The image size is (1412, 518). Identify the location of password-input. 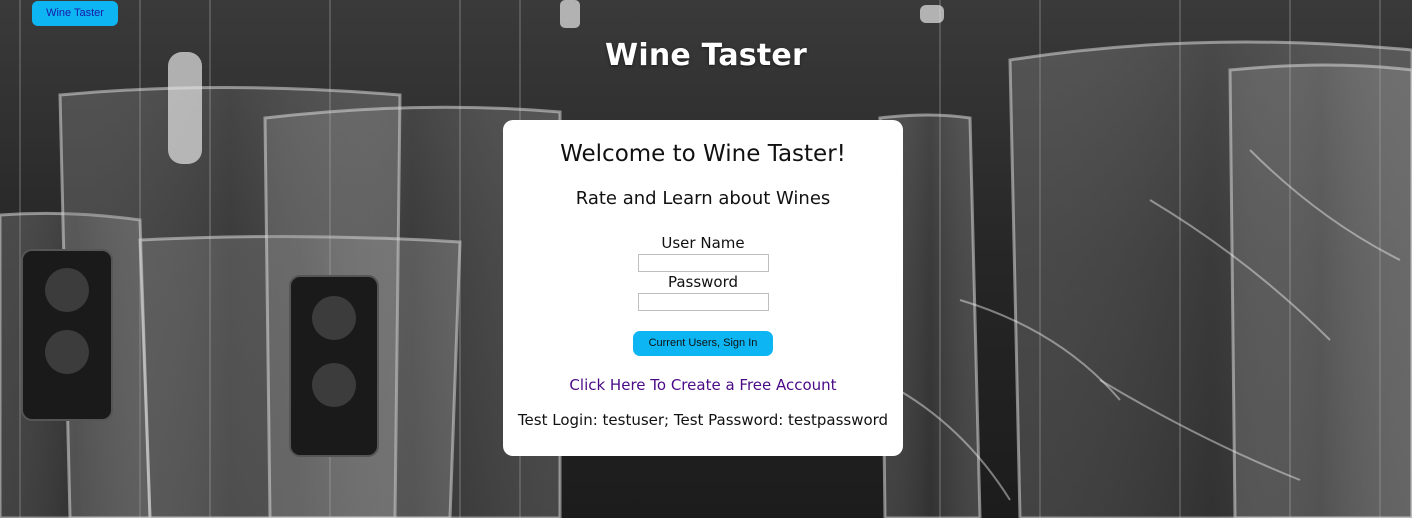
(703, 302).